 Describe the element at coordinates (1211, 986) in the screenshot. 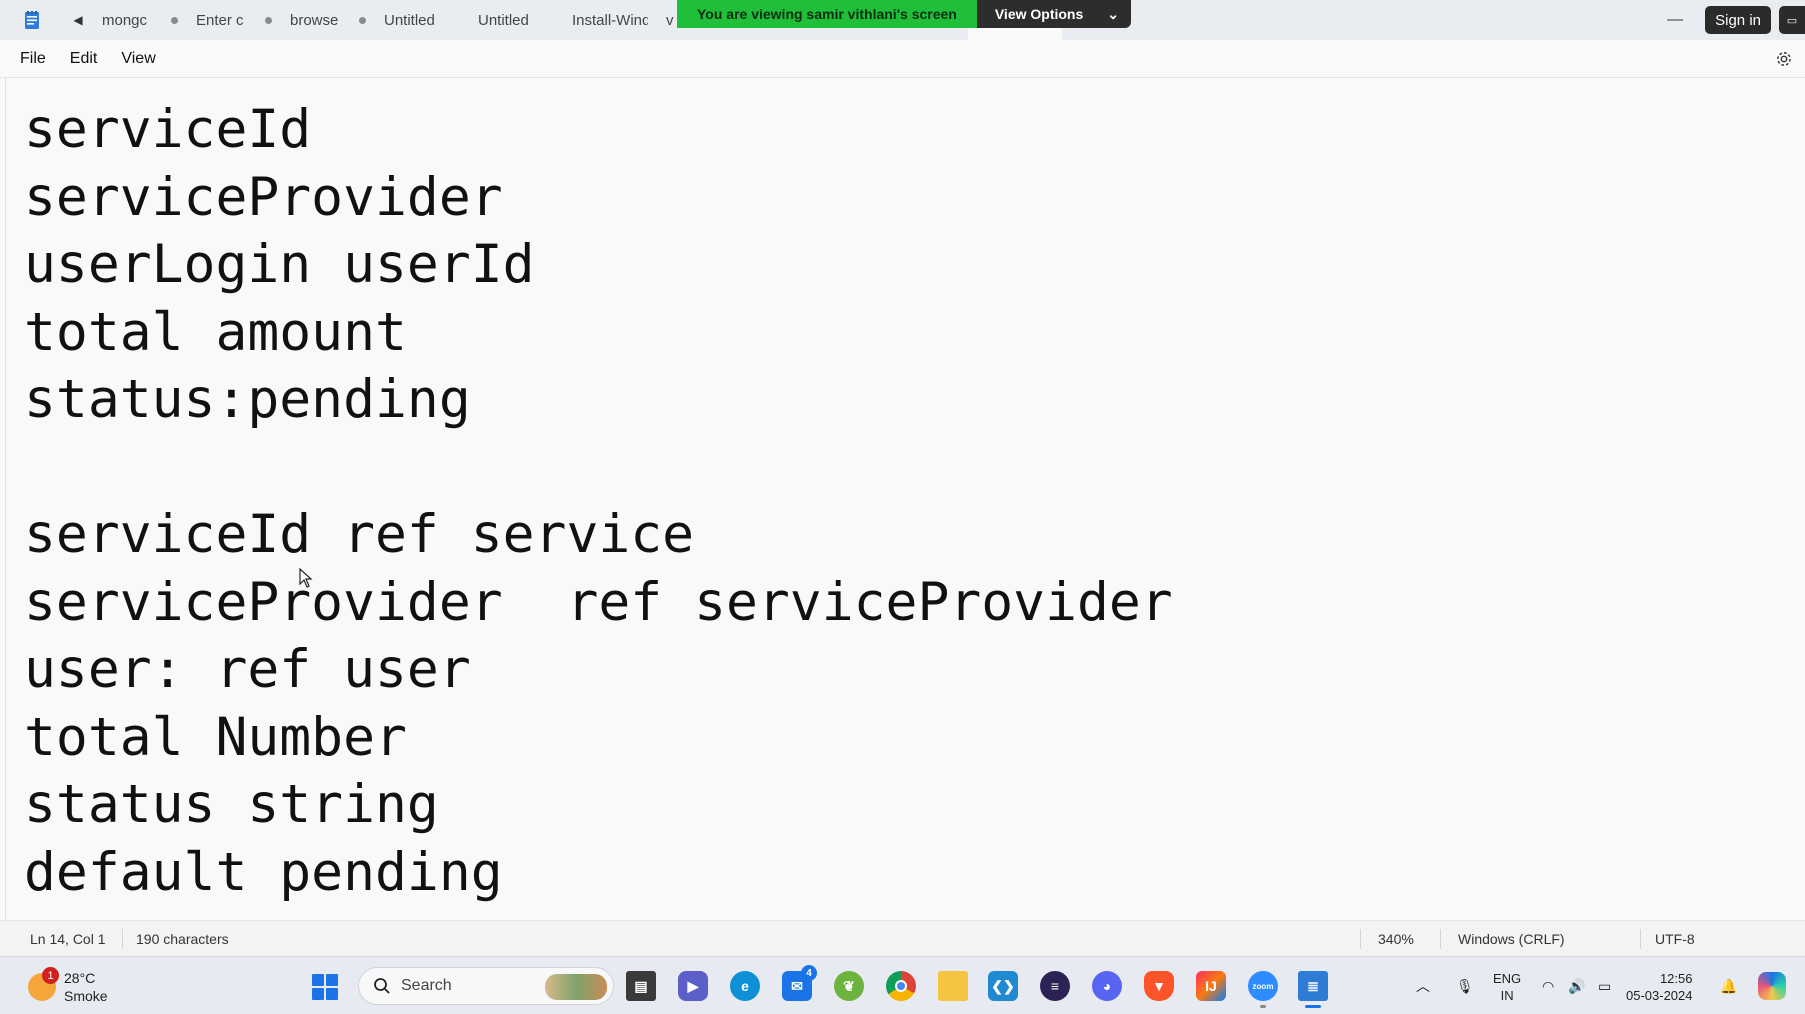

I see `intellij-icon: IJ` at that location.